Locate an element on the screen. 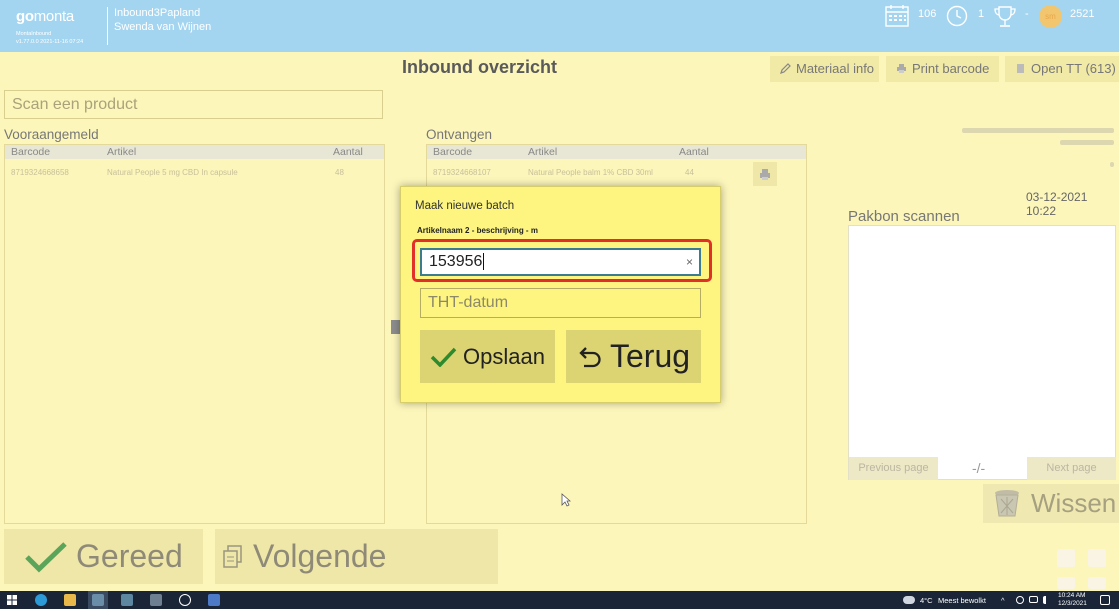 This screenshot has height=609, width=1119. volgende-pakbon-button: Volgende pakbon is located at coordinates (356, 569).